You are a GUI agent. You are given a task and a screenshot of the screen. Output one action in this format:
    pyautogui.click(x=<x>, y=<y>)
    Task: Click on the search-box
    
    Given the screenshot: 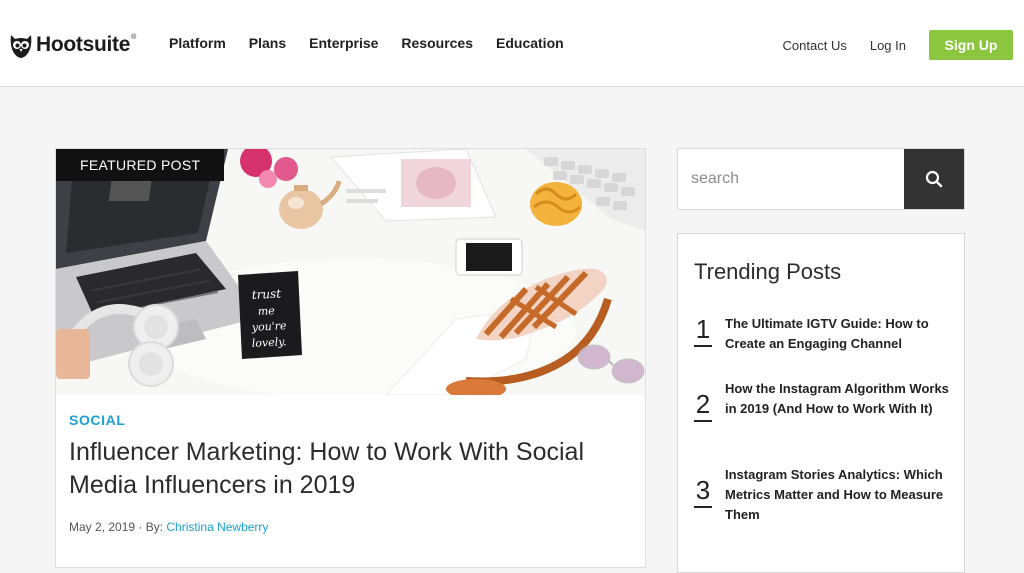 What is the action you would take?
    pyautogui.click(x=821, y=179)
    